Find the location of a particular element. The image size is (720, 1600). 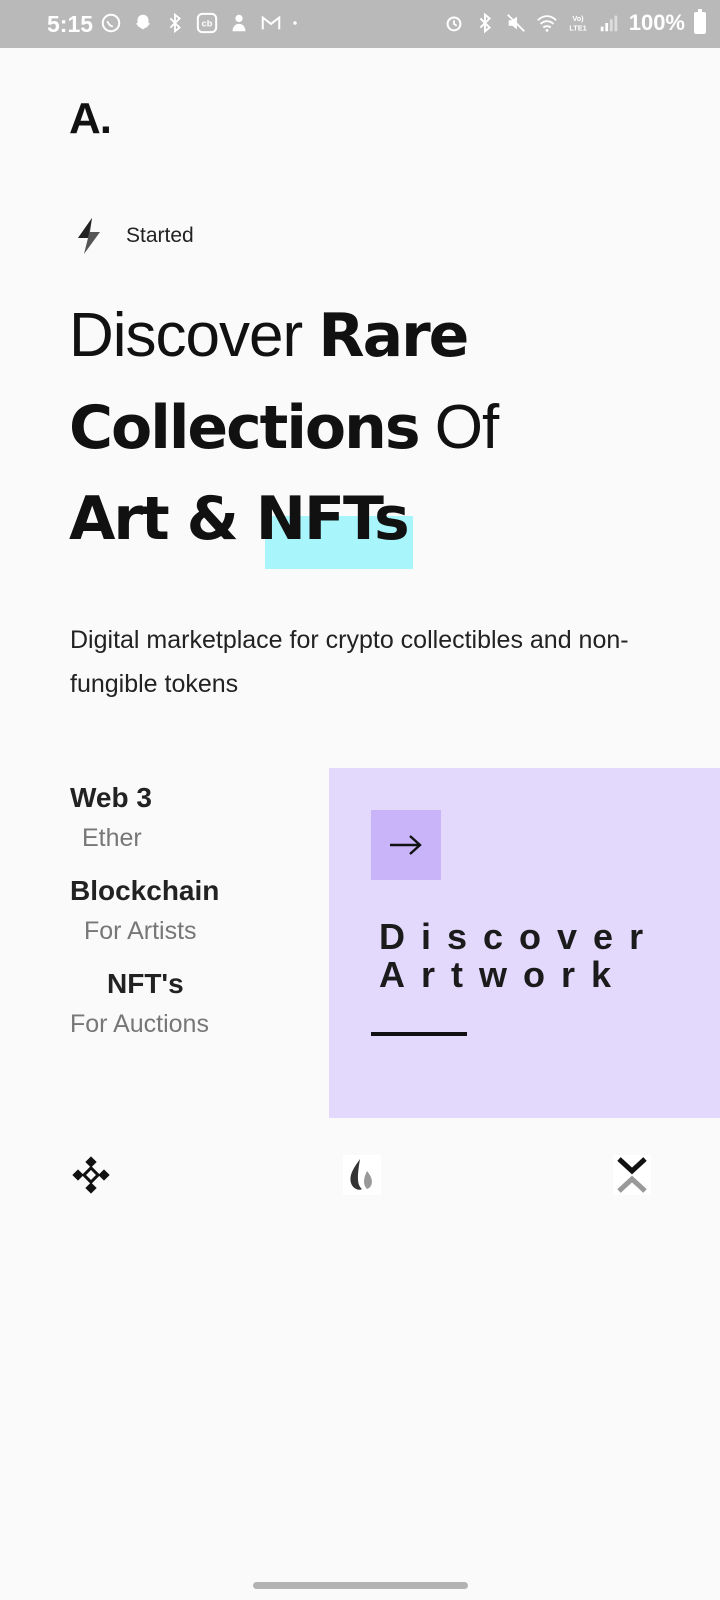

stat-subtitle: For Auctions is located at coordinates (139, 1024).